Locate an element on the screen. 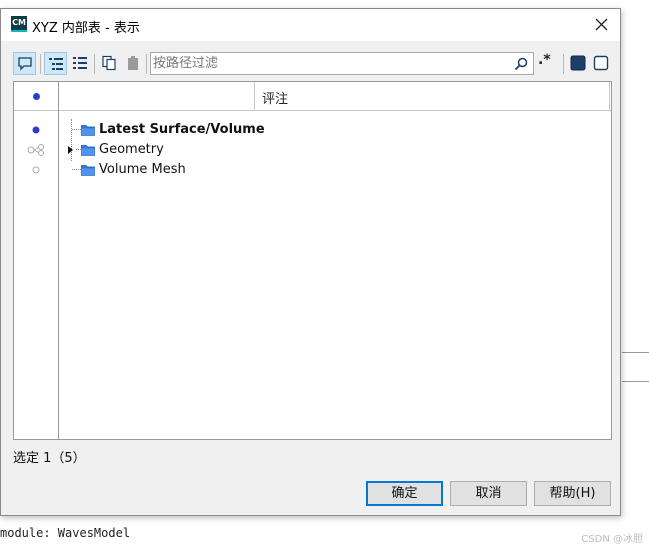  empty-square-icon is located at coordinates (600, 63).